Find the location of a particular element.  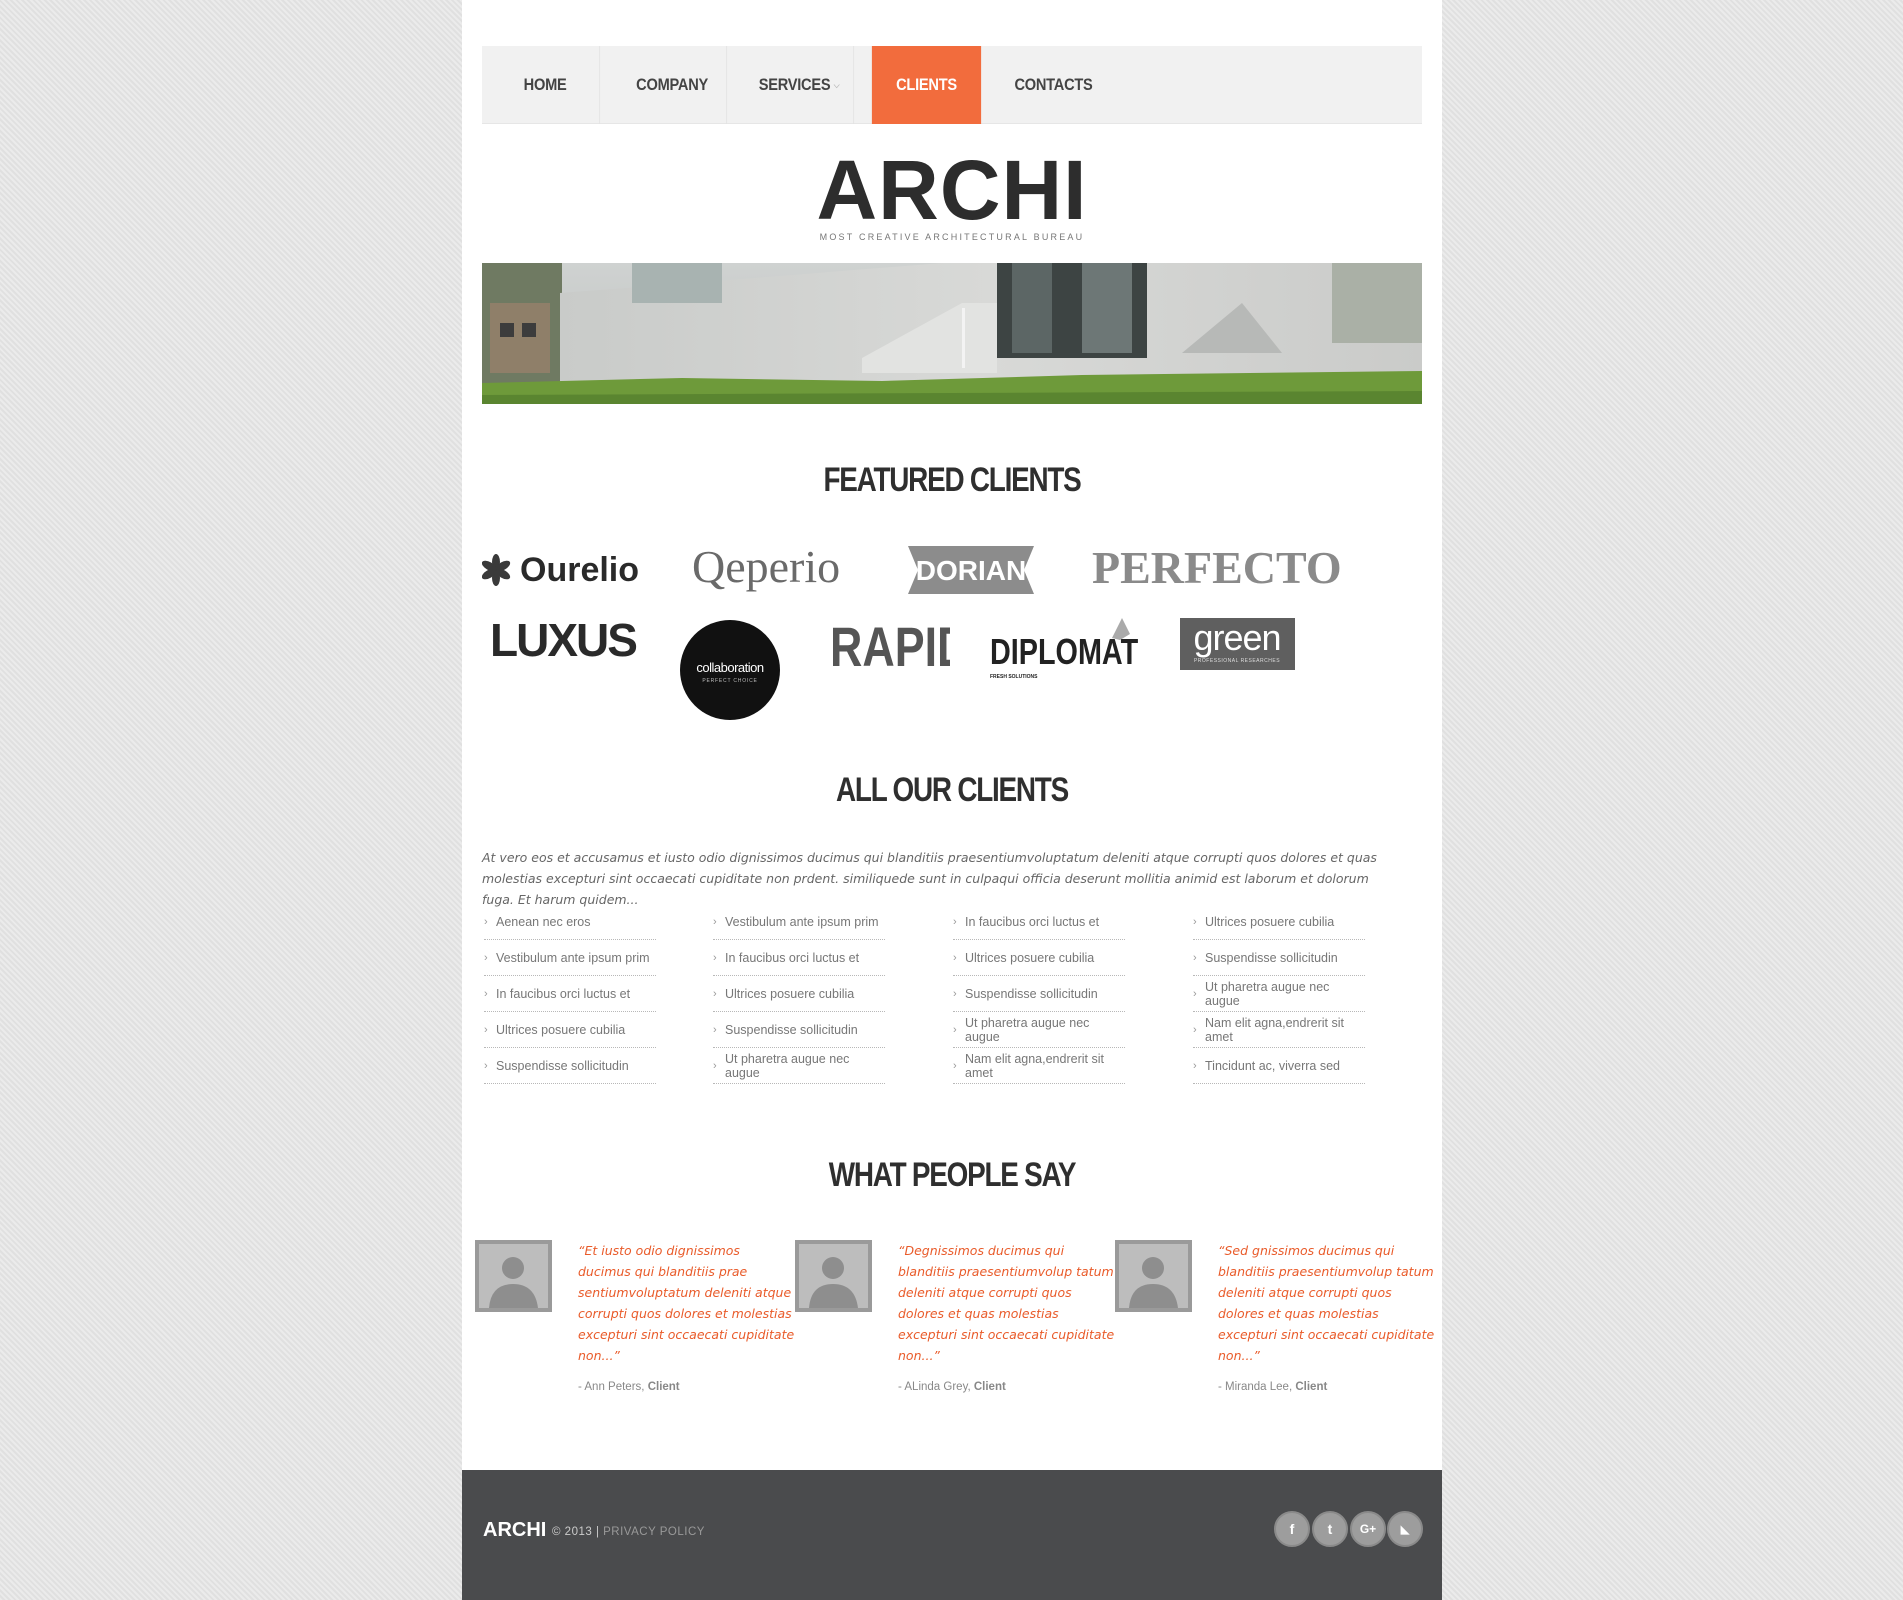

all-clients-heading: ALL OUR CLIENTS is located at coordinates (952, 790).